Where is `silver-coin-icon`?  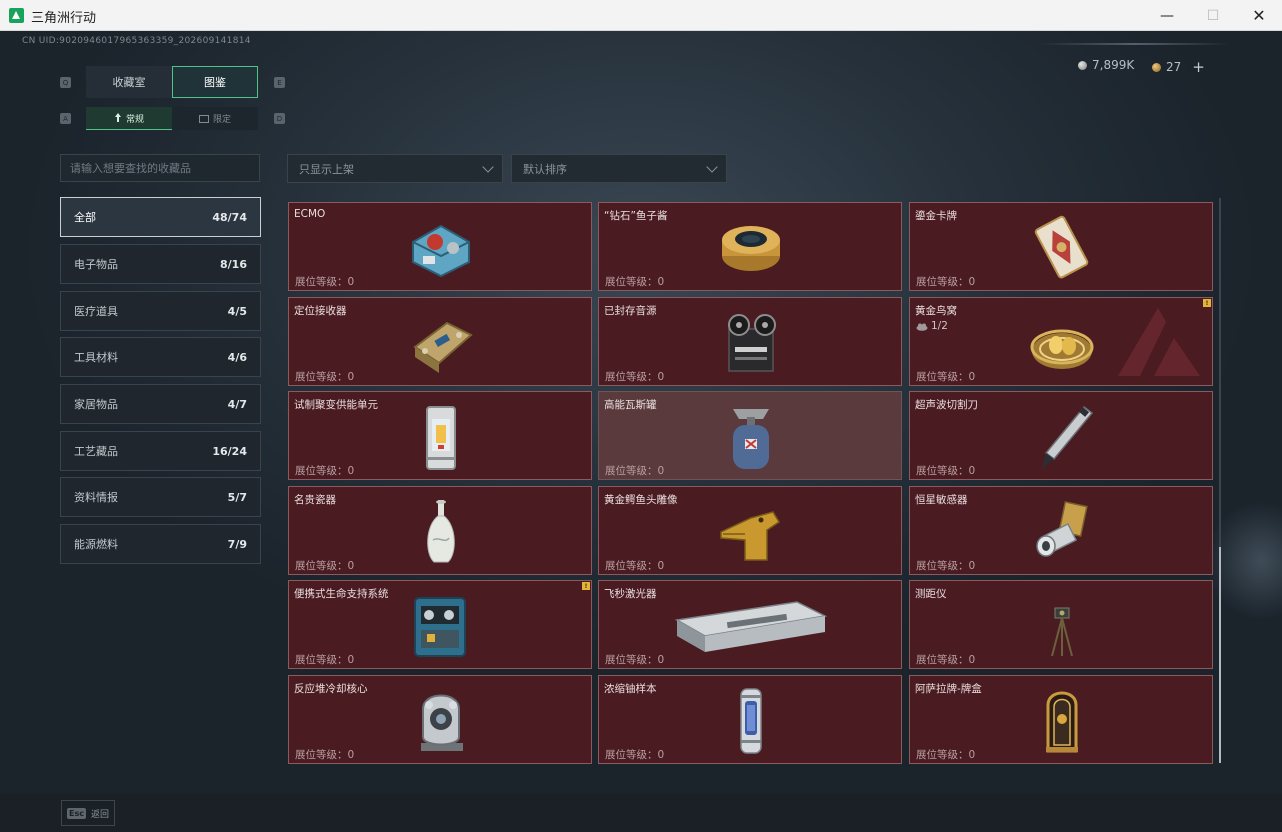 silver-coin-icon is located at coordinates (1082, 65).